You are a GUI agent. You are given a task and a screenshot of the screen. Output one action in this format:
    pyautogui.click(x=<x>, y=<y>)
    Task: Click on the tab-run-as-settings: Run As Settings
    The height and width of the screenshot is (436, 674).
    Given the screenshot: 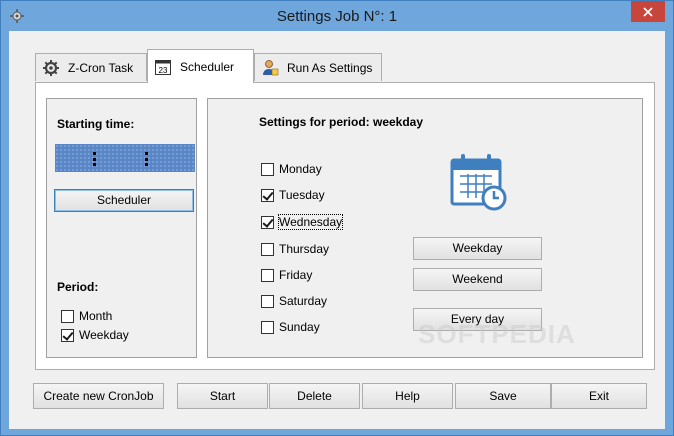 What is the action you would take?
    pyautogui.click(x=318, y=67)
    